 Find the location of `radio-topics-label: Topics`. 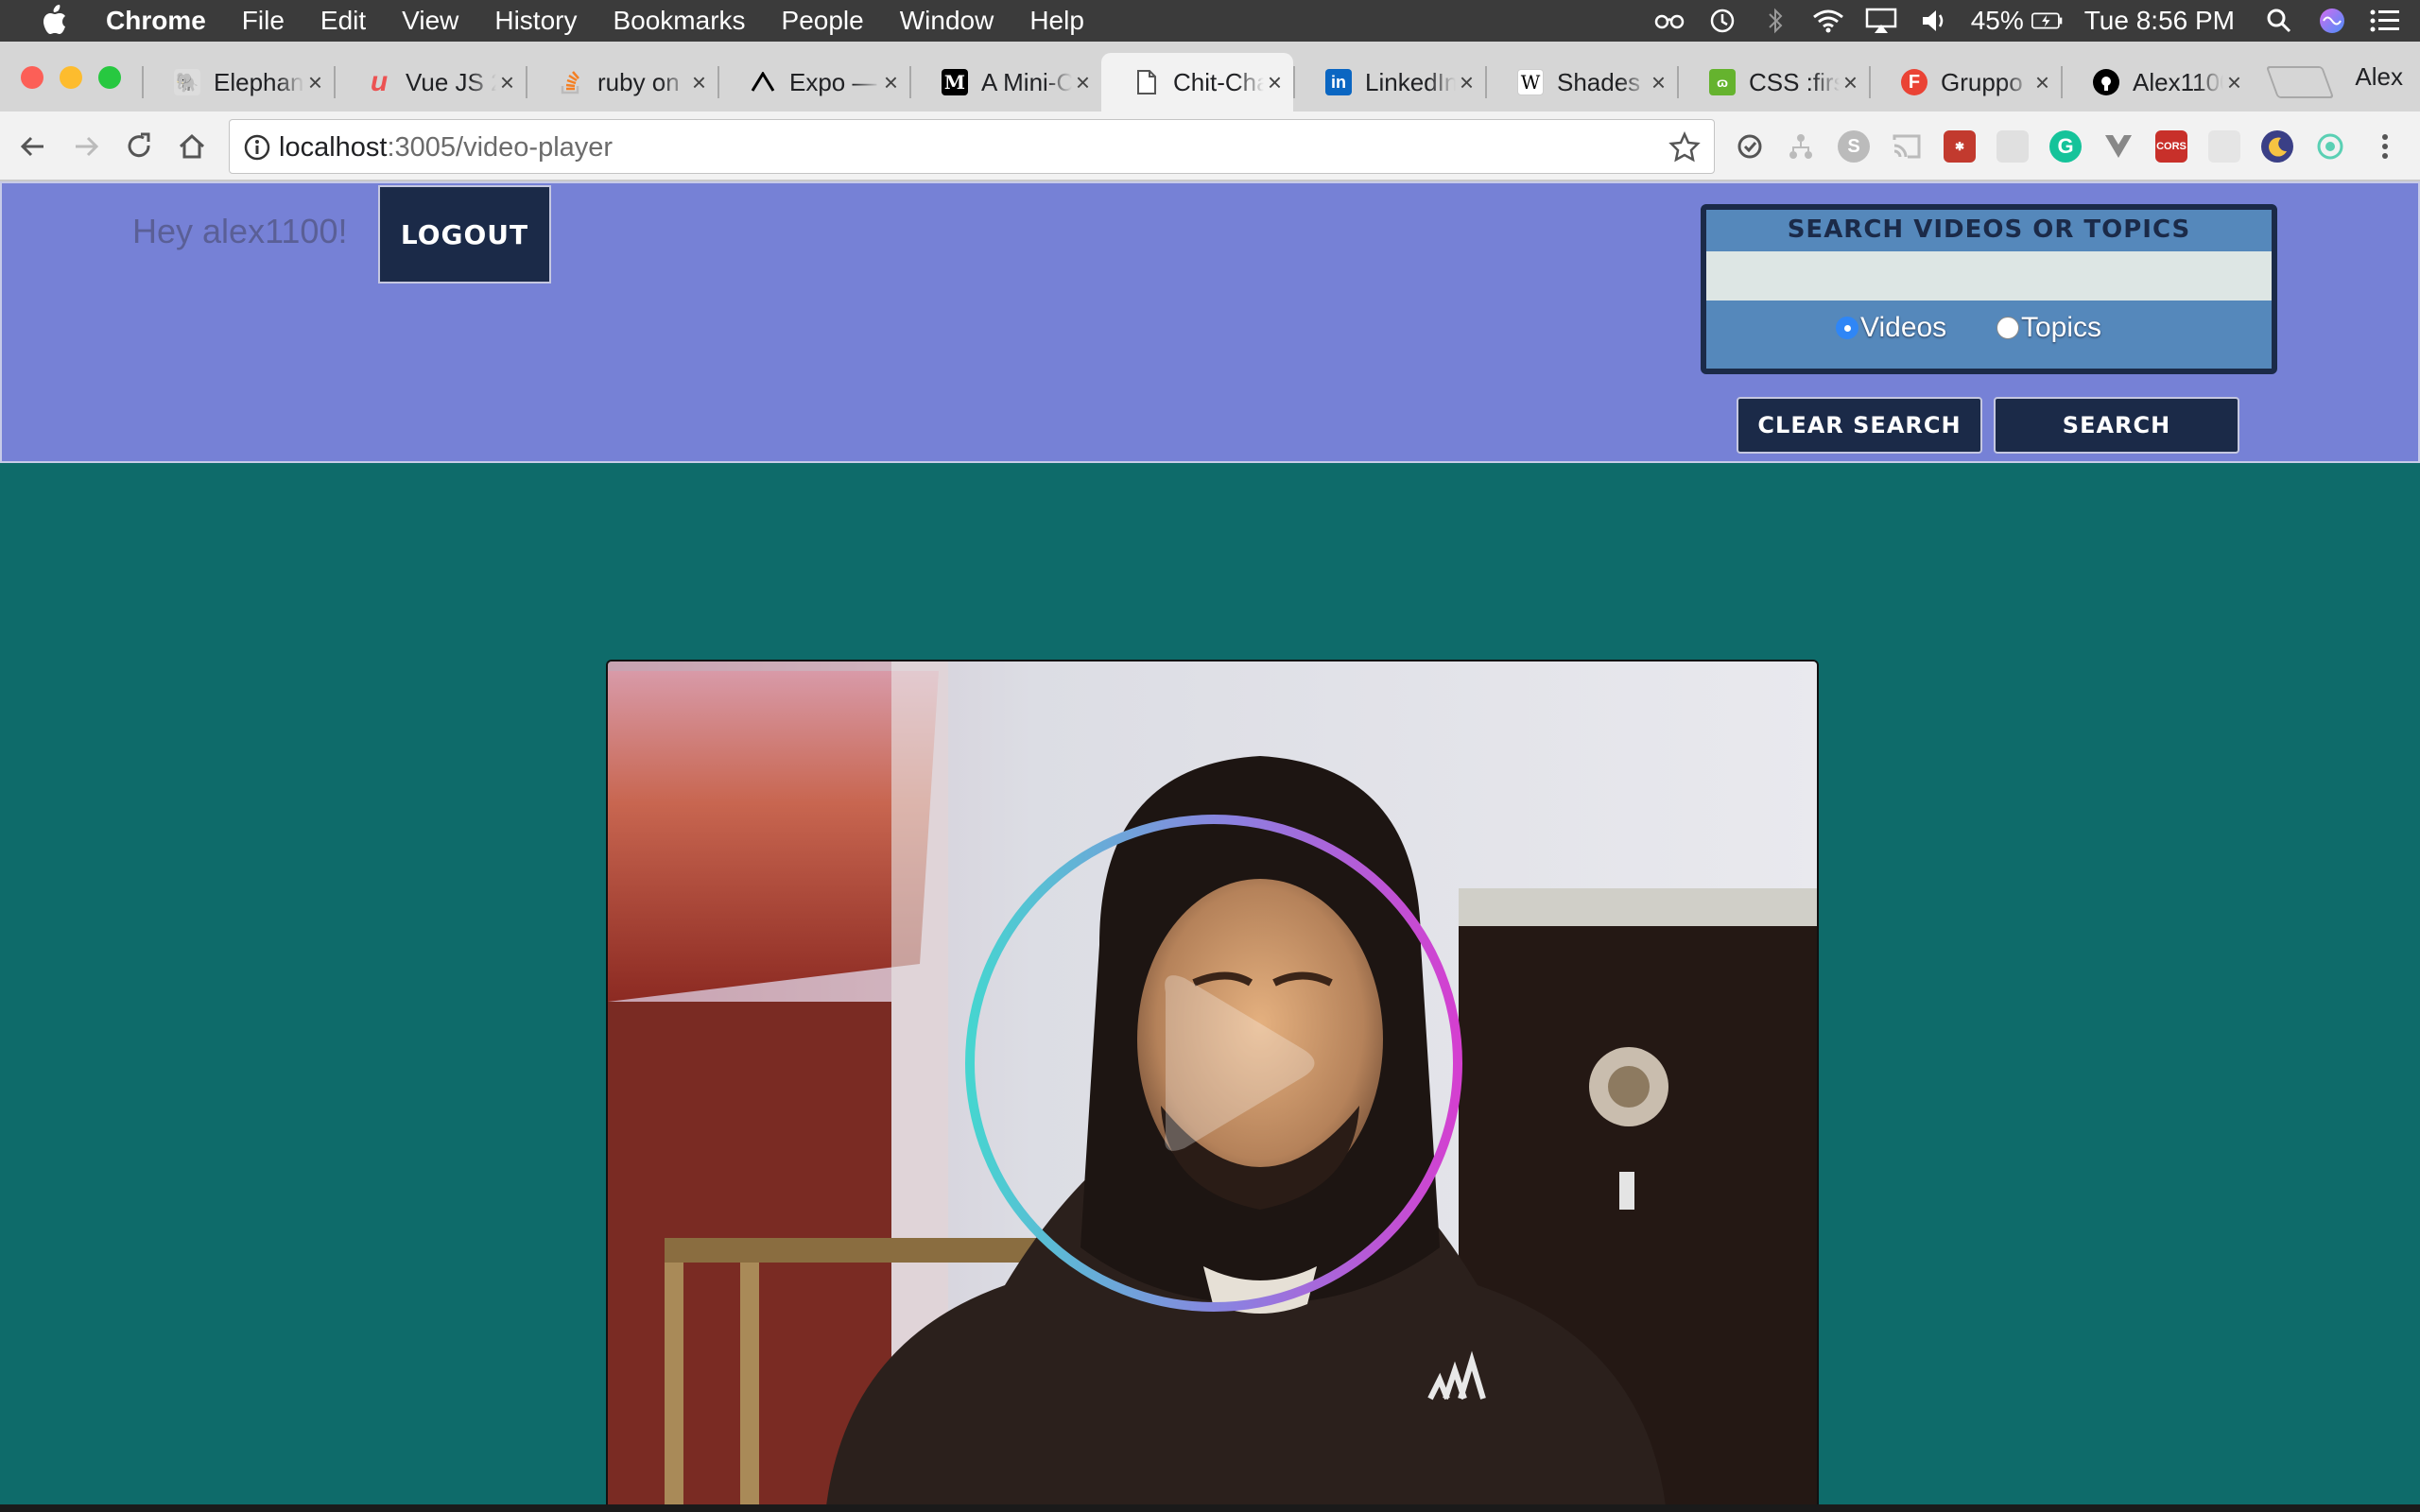

radio-topics-label: Topics is located at coordinates (2061, 327).